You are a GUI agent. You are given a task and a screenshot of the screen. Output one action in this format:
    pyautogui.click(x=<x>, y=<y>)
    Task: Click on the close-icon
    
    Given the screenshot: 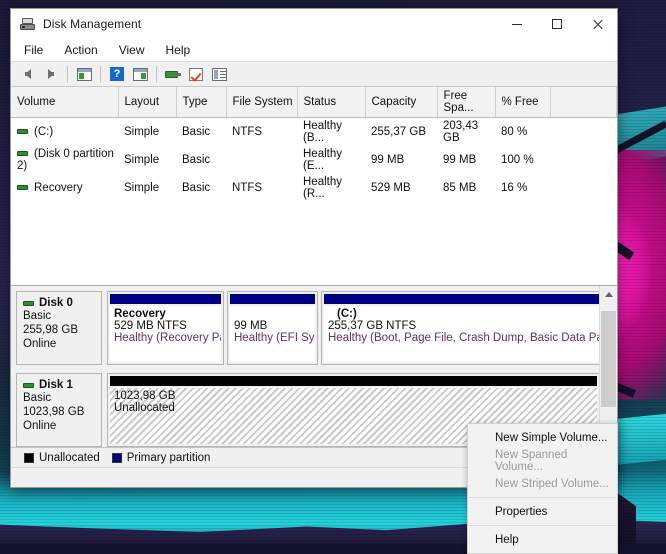 What is the action you would take?
    pyautogui.click(x=597, y=24)
    